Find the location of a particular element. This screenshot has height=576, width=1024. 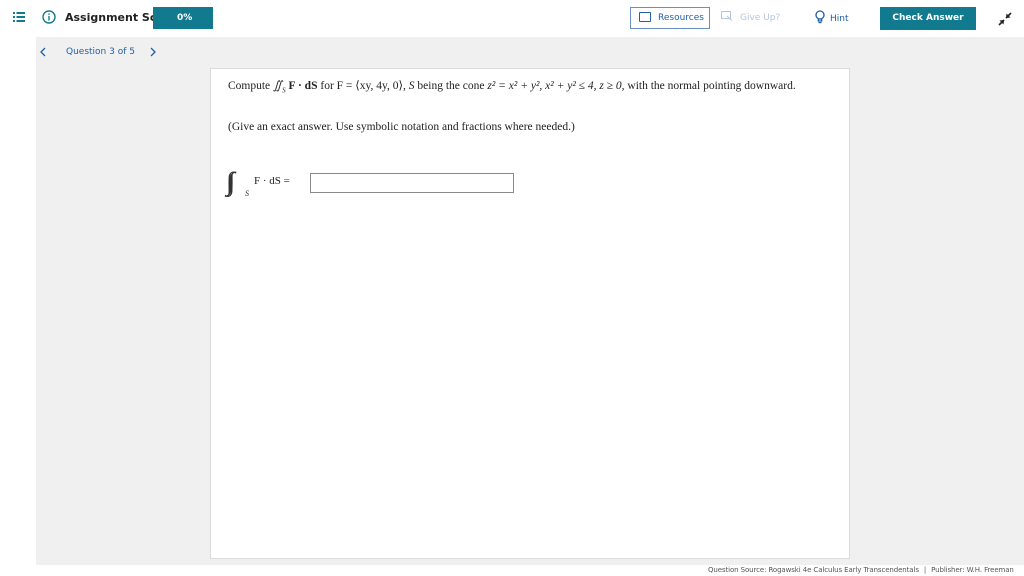

prompt-surface-S: S is located at coordinates (411, 86).